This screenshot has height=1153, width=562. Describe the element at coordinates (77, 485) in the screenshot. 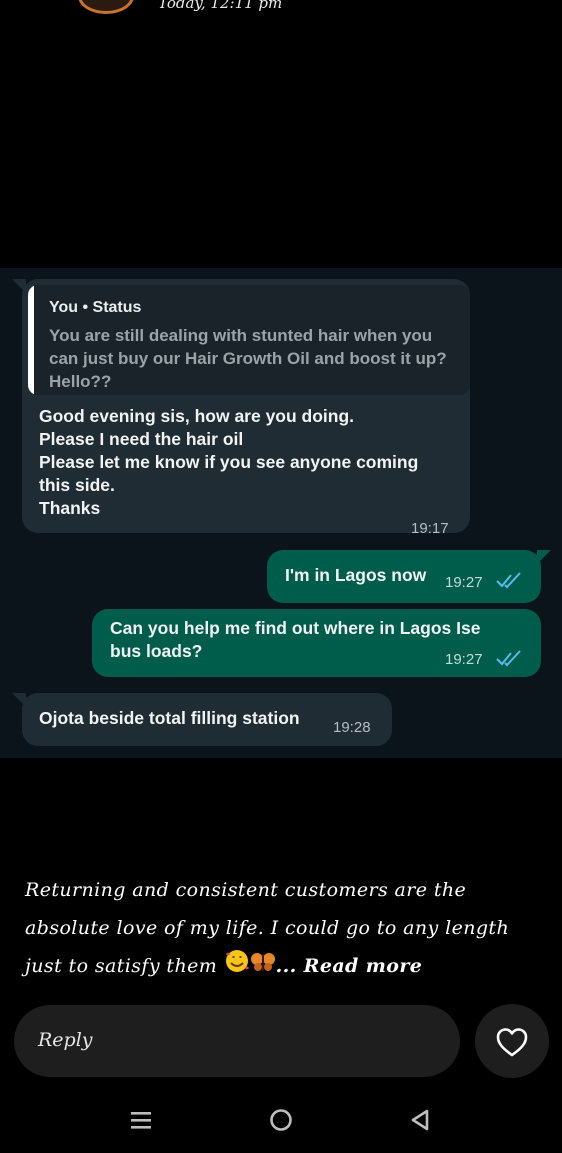

I see `message-line: this side.` at that location.